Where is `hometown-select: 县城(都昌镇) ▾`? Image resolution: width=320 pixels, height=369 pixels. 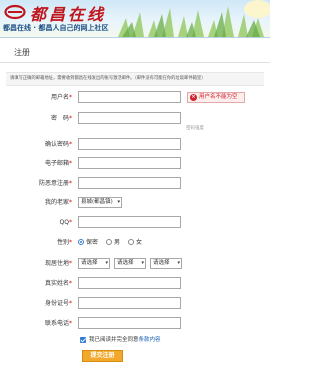
hometown-select: 县城(都昌镇) ▾ is located at coordinates (100, 202).